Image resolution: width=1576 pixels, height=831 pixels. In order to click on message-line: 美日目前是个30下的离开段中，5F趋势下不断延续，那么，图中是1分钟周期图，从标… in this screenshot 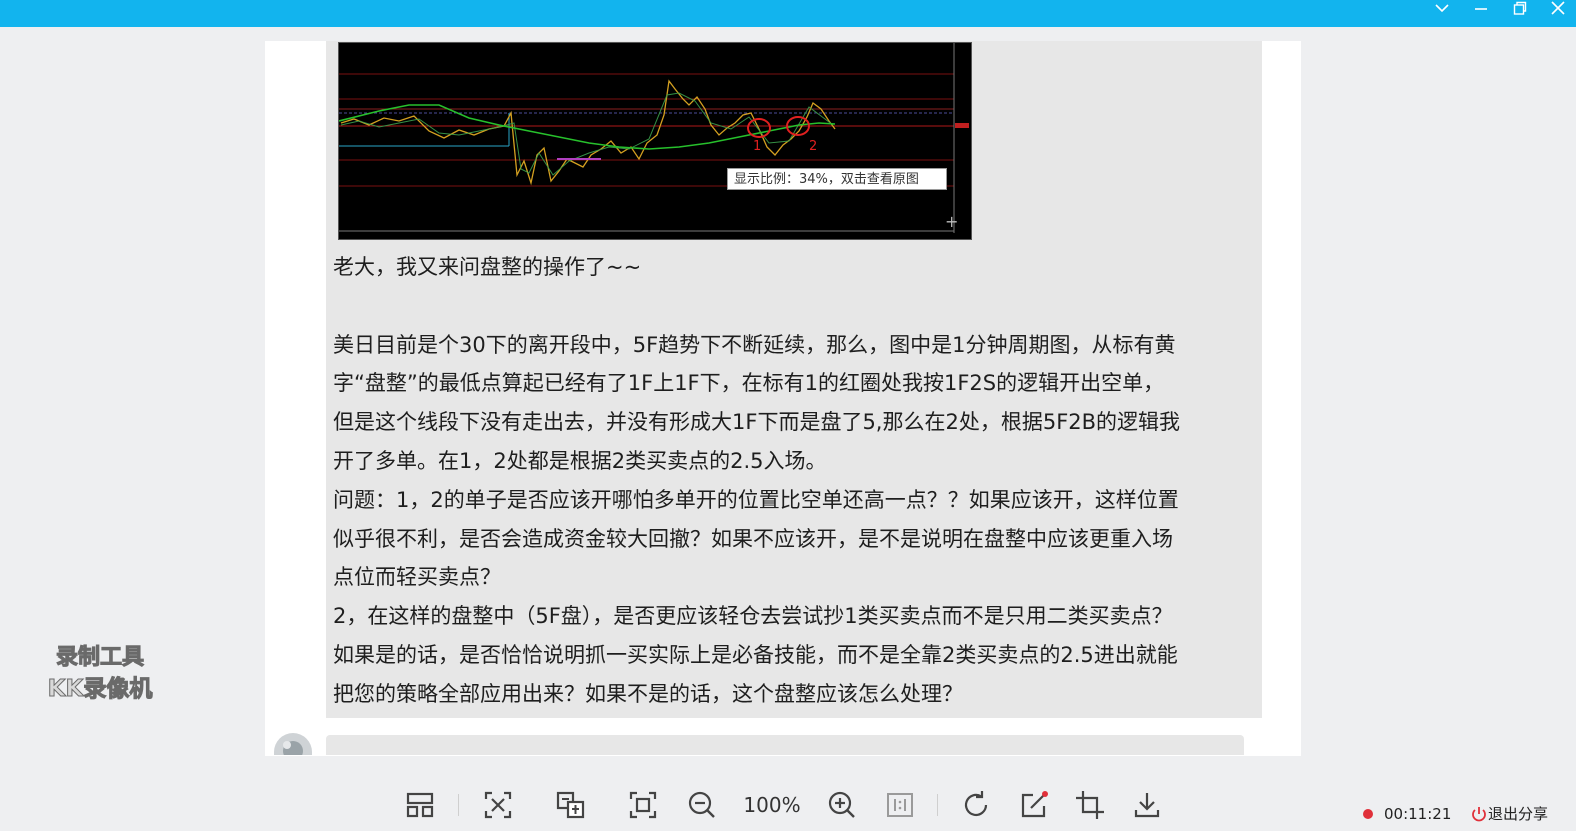, I will do `click(754, 344)`.